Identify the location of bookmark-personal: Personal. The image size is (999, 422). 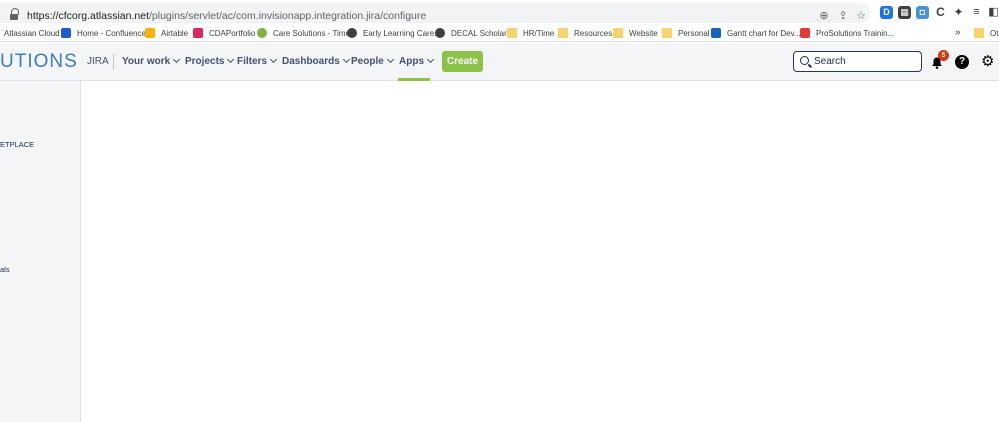
(686, 33).